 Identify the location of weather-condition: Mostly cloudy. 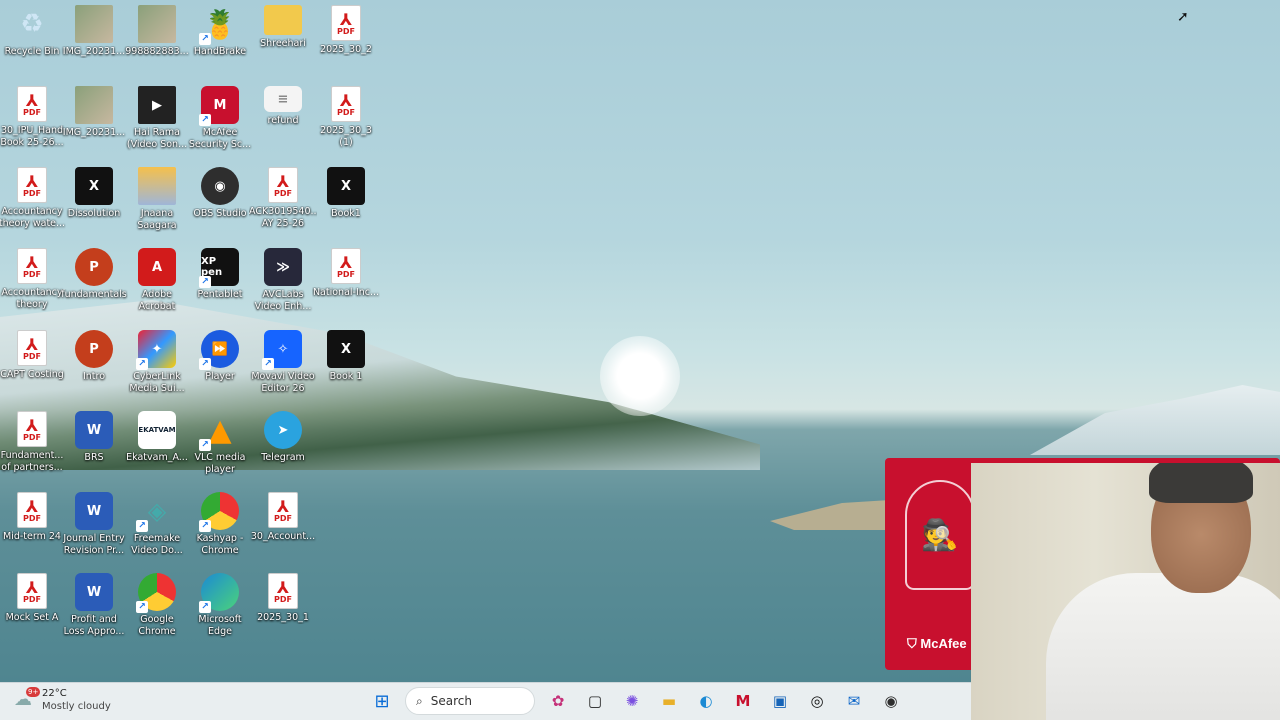
(76, 706).